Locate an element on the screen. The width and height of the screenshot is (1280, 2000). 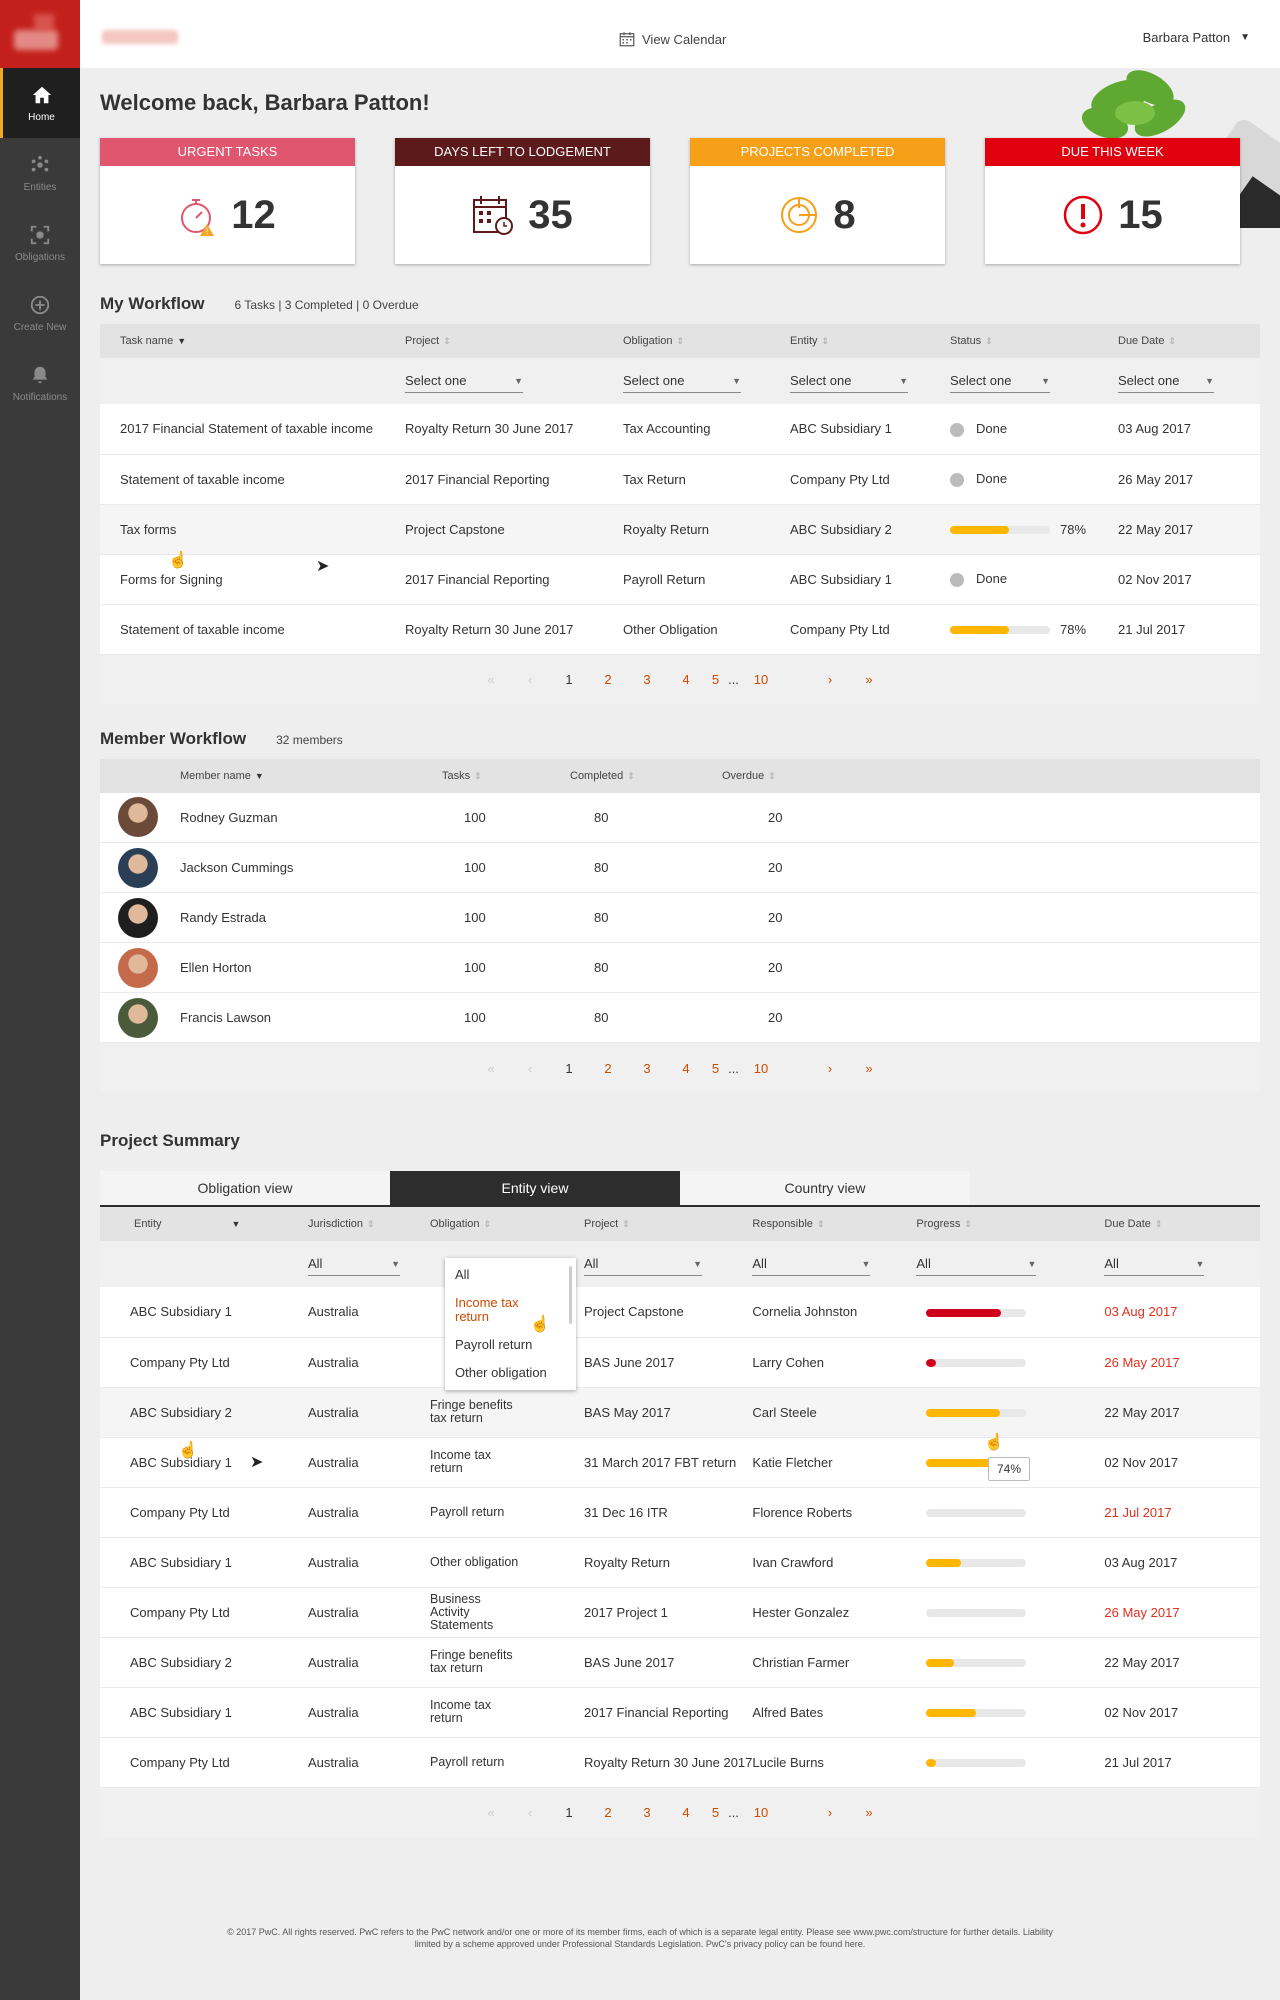
table-row: Randy Estrada 100 80 20 is located at coordinates (680, 917).